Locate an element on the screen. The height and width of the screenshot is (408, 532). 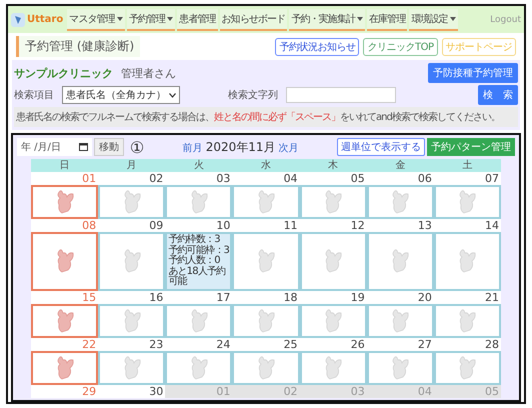
day-number: 17 is located at coordinates (198, 297).